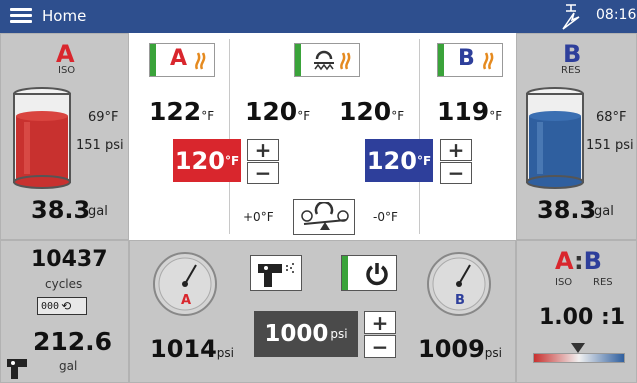 The height and width of the screenshot is (383, 637). What do you see at coordinates (456, 173) in the screenshot?
I see `setpoint-b-minus-button: −` at bounding box center [456, 173].